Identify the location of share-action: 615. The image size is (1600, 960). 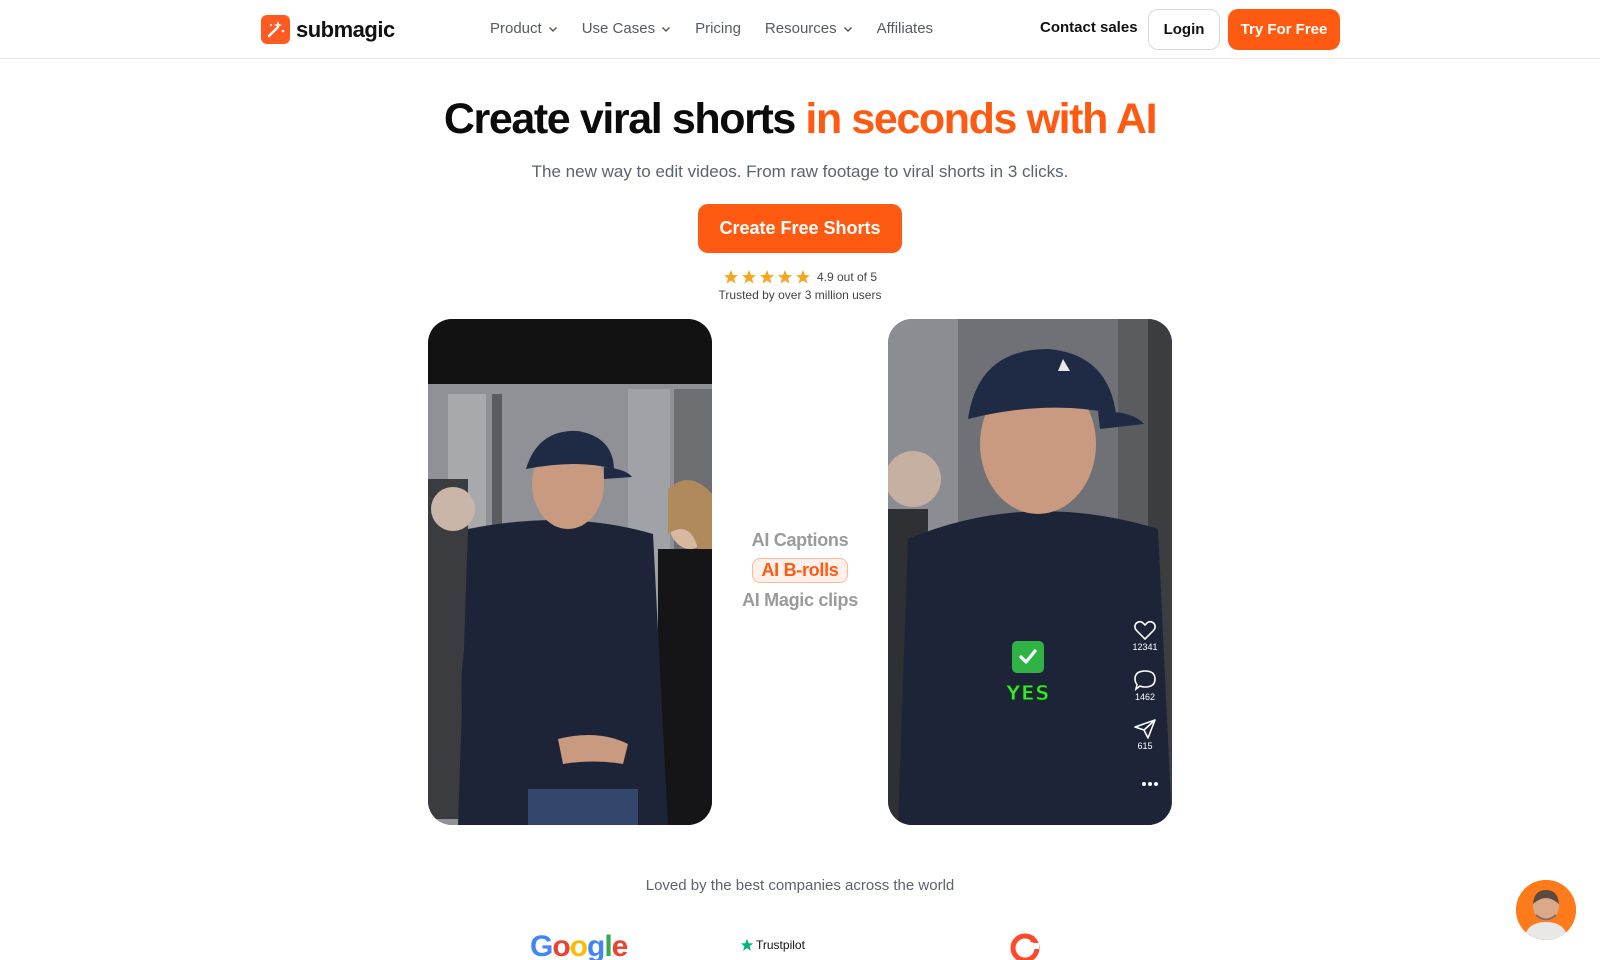
(1145, 734).